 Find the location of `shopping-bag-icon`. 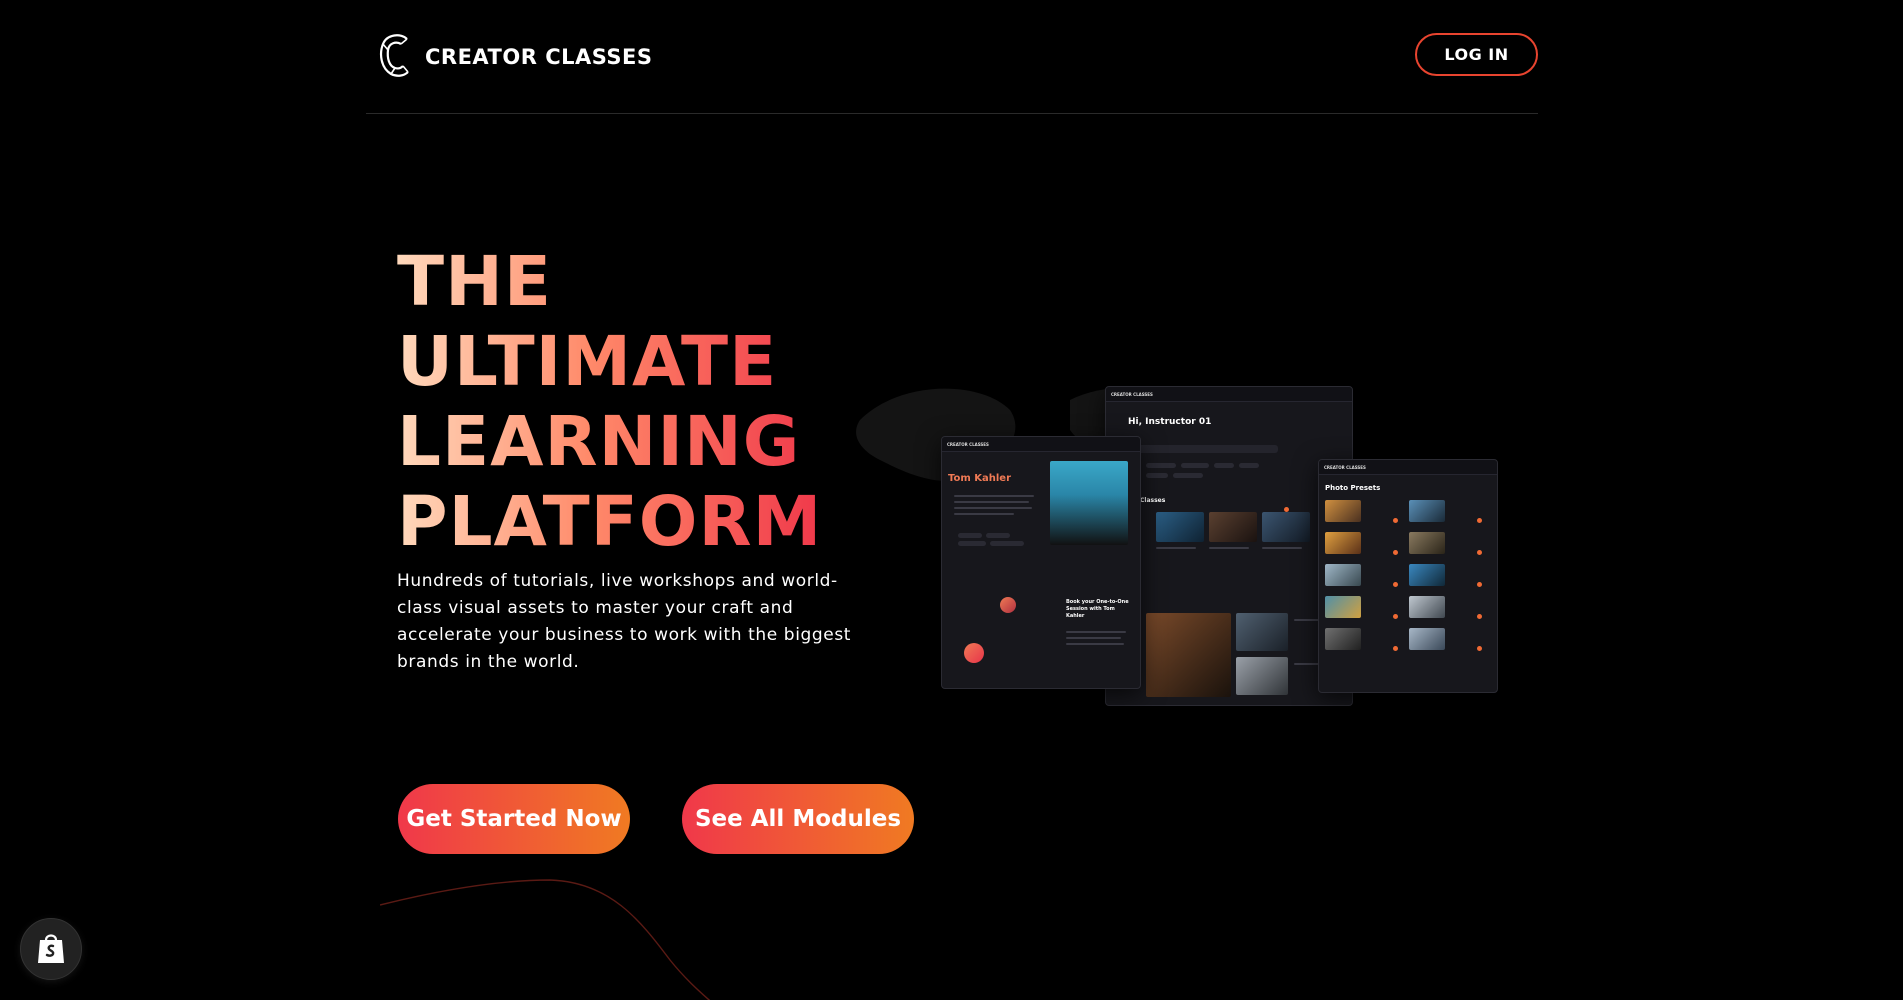

shopping-bag-icon is located at coordinates (51, 949).